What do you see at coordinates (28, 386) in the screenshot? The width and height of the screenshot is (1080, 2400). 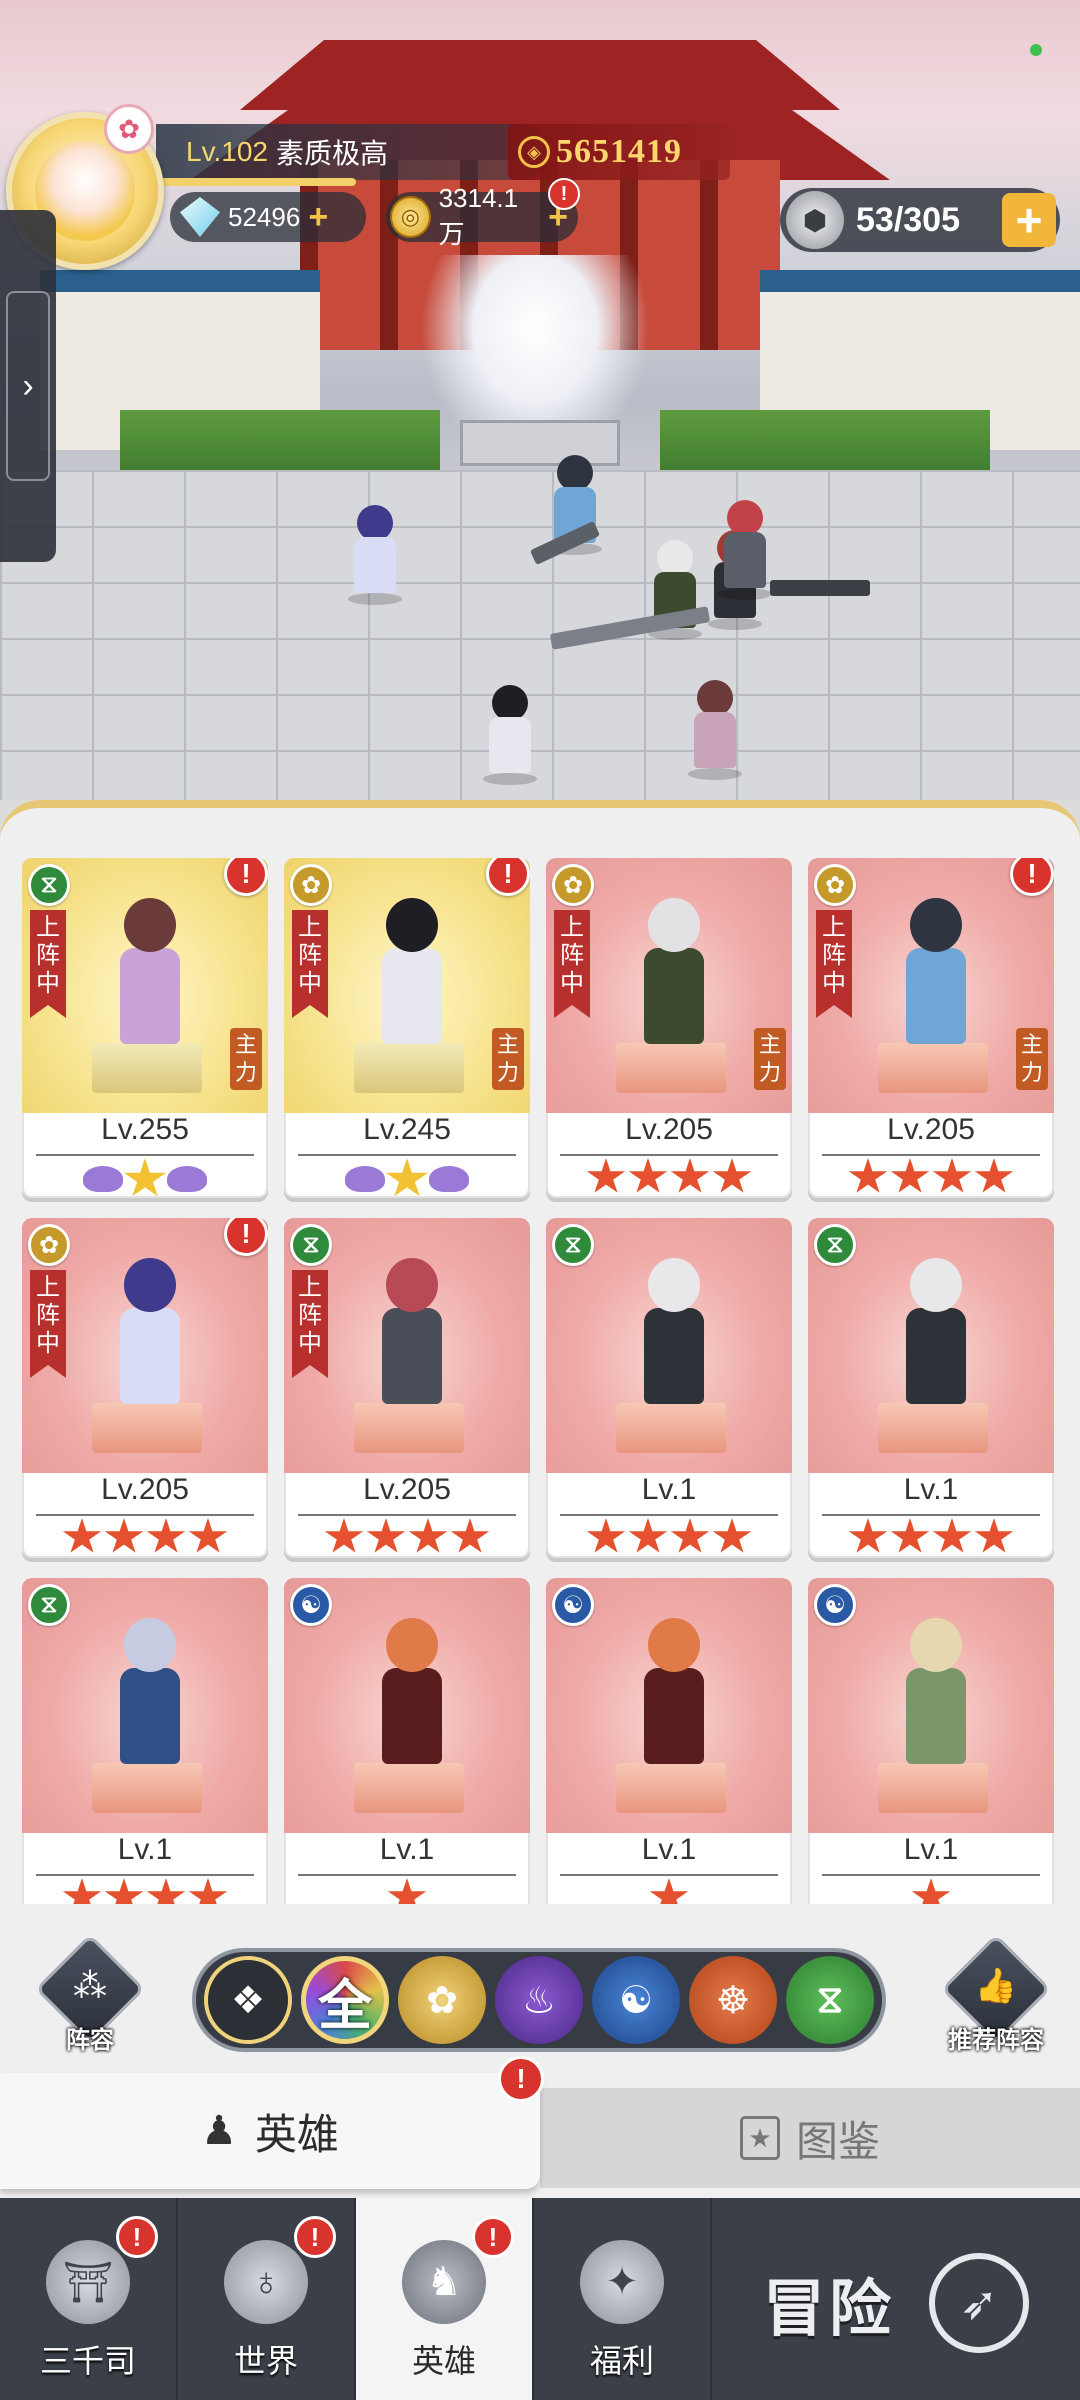 I see `side-drawer-toggle: ›` at bounding box center [28, 386].